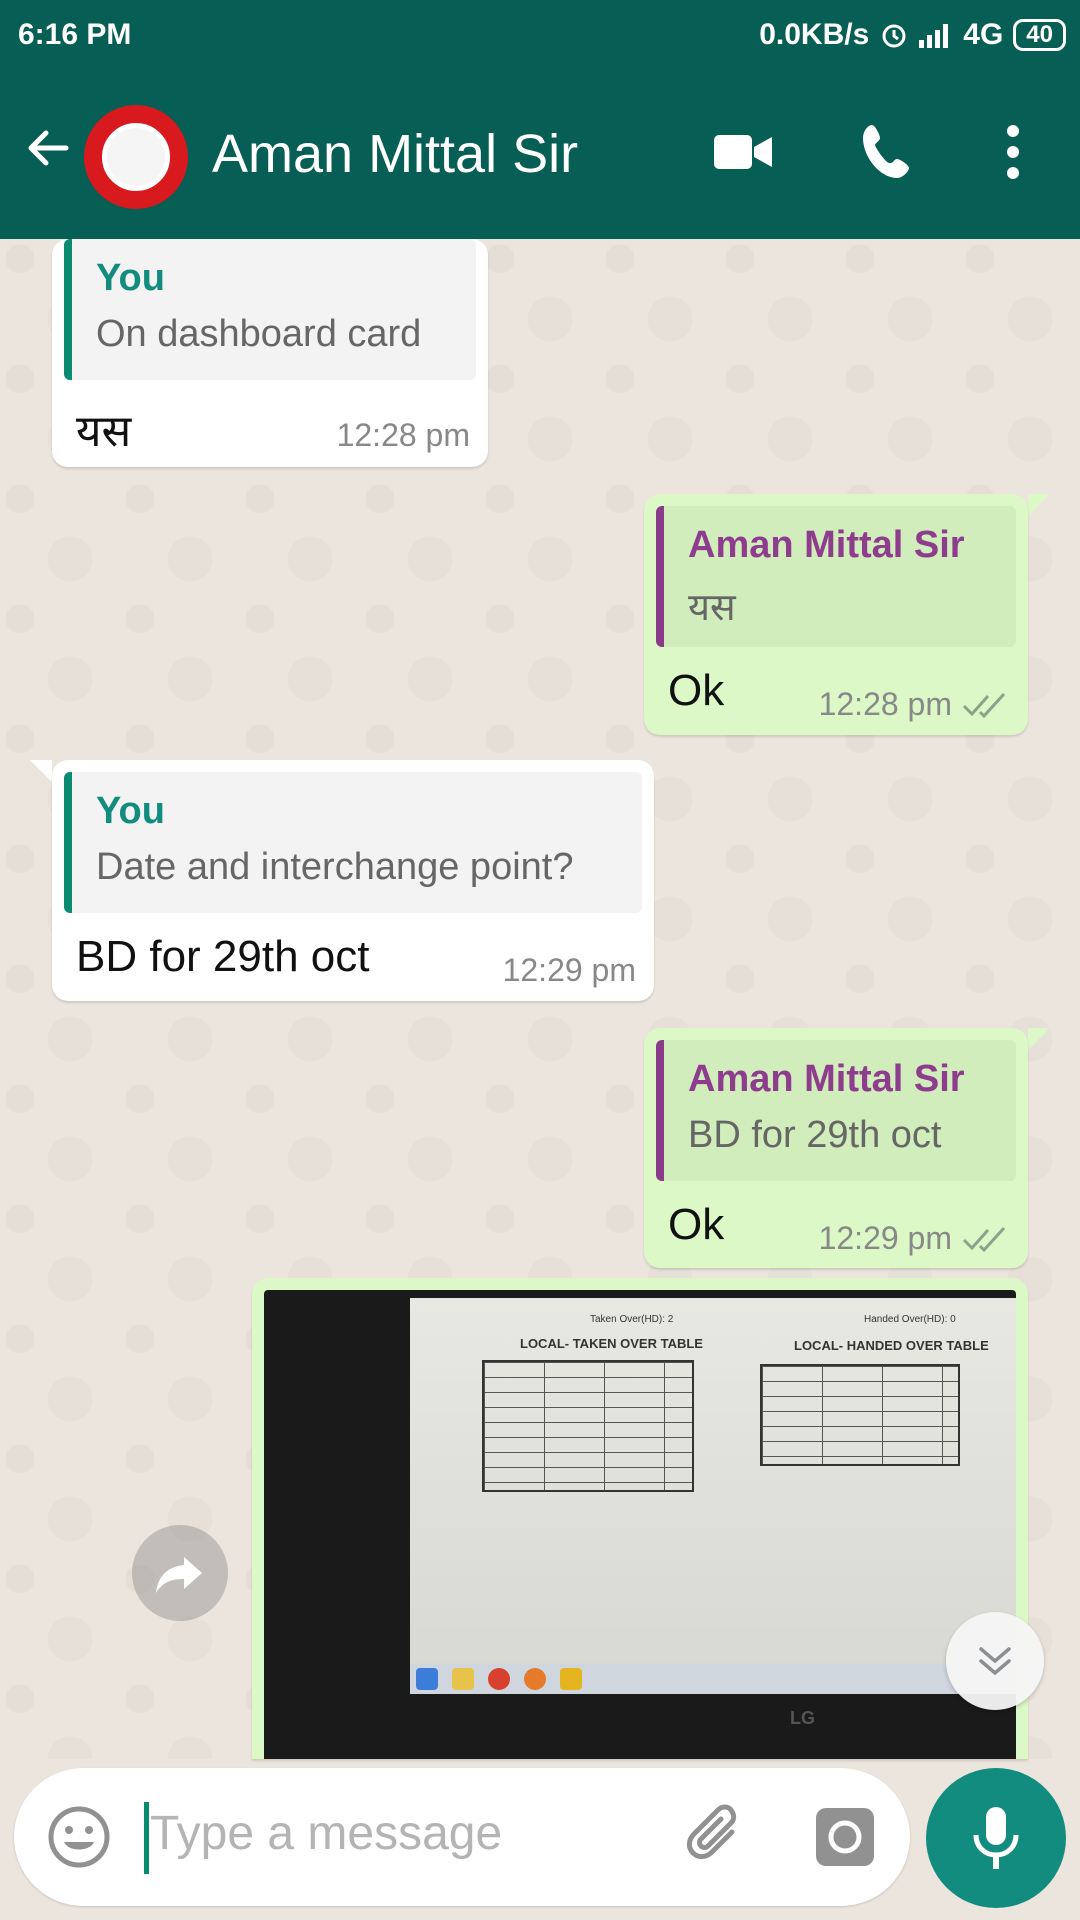  I want to click on firefox-icon, so click(535, 1679).